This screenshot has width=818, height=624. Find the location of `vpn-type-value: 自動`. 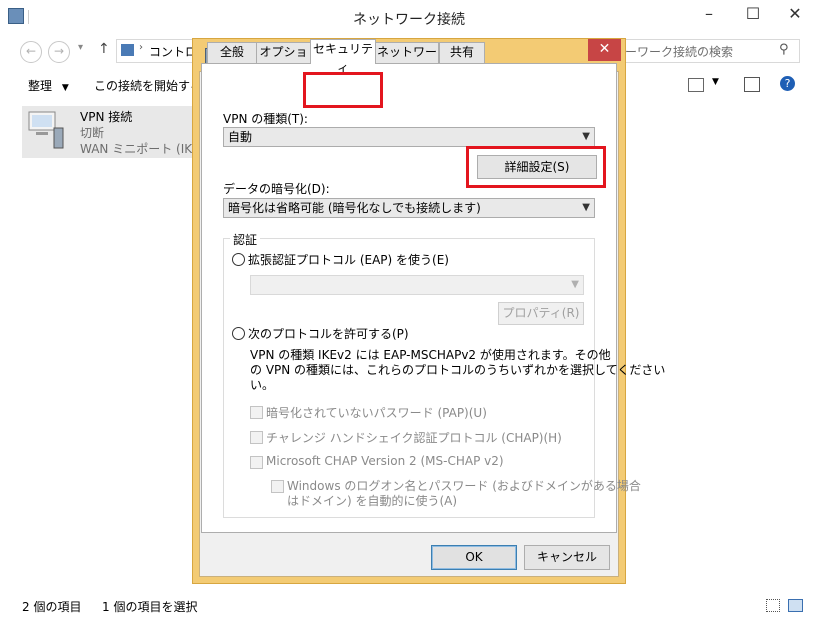

vpn-type-value: 自動 is located at coordinates (240, 137).